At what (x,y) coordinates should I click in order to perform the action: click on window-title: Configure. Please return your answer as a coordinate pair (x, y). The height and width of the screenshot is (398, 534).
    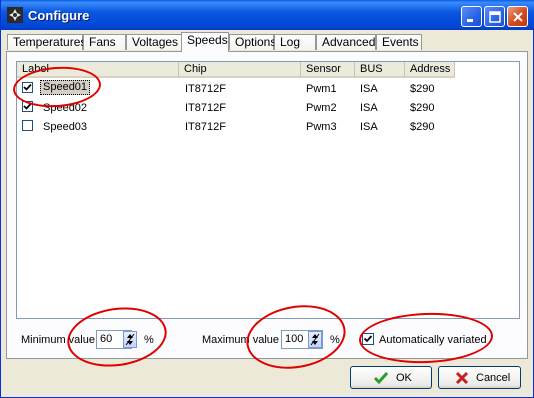
    Looking at the image, I should click on (59, 15).